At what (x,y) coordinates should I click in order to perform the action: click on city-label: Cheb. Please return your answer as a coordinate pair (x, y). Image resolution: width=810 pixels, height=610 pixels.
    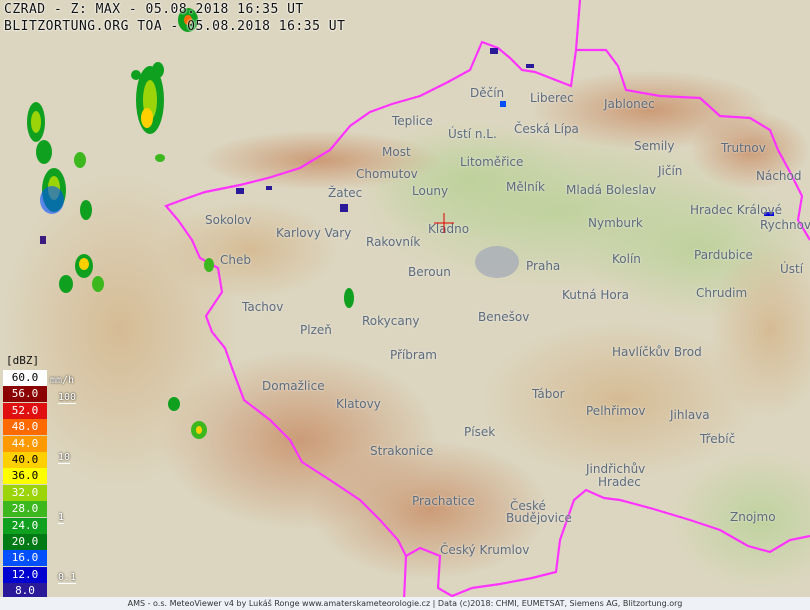
    Looking at the image, I should click on (235, 260).